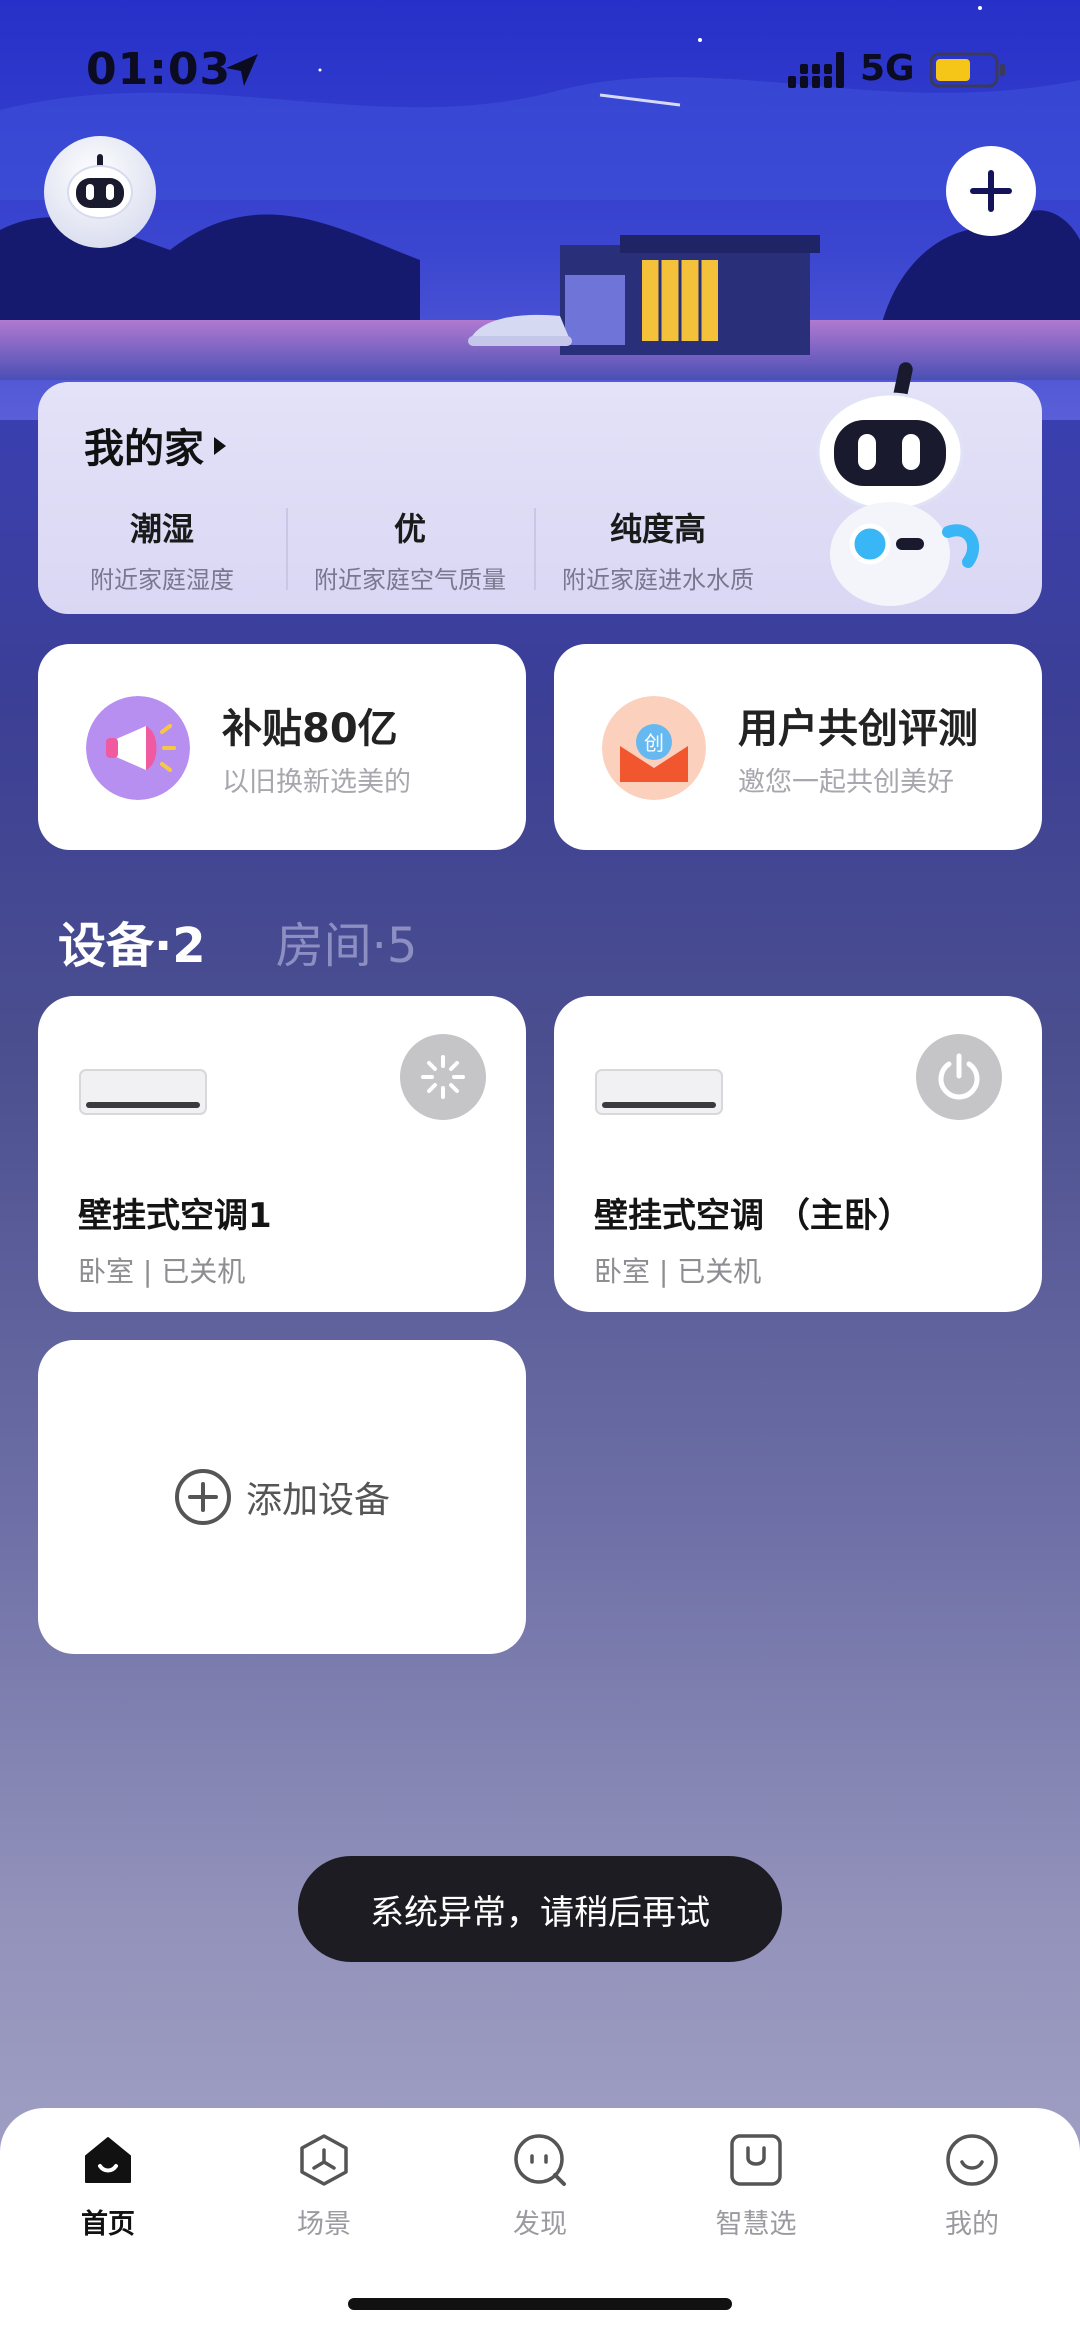 This screenshot has height=2337, width=1080. Describe the element at coordinates (410, 549) in the screenshot. I see `stat-air-quality: 优 附近家庭空气质量` at that location.